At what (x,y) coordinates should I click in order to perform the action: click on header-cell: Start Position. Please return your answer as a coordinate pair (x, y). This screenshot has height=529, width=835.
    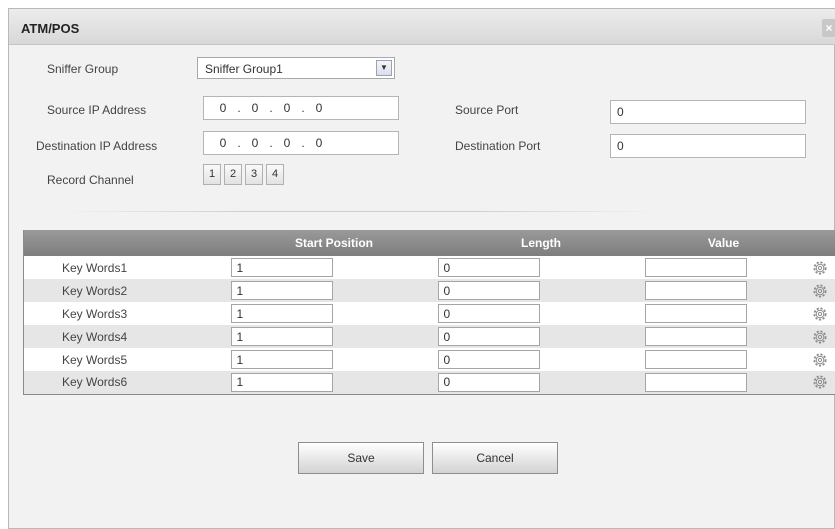
    Looking at the image, I should click on (334, 243).